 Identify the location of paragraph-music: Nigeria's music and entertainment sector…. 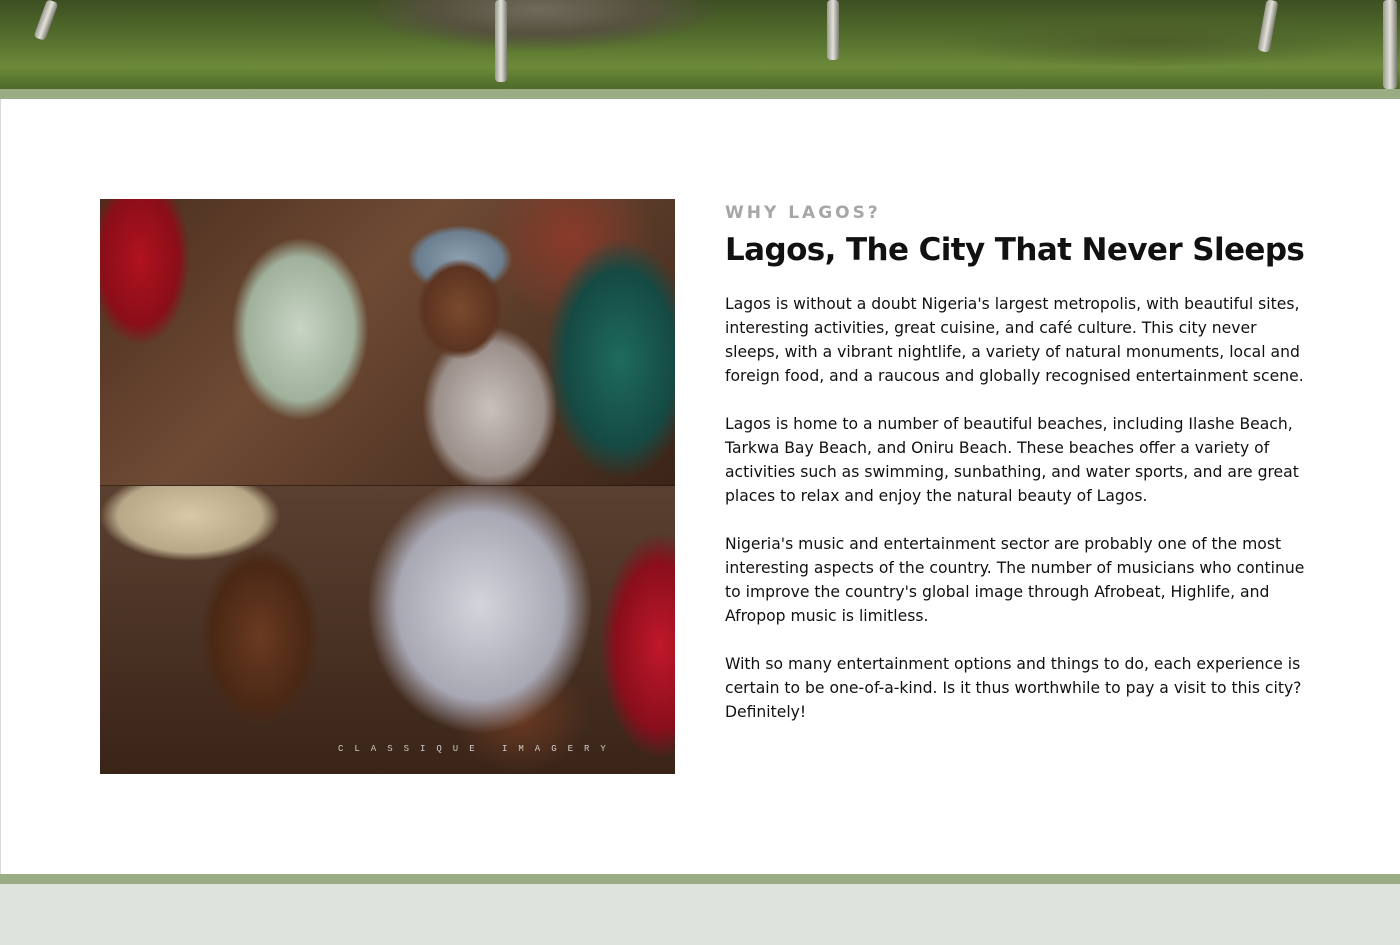
(1015, 580).